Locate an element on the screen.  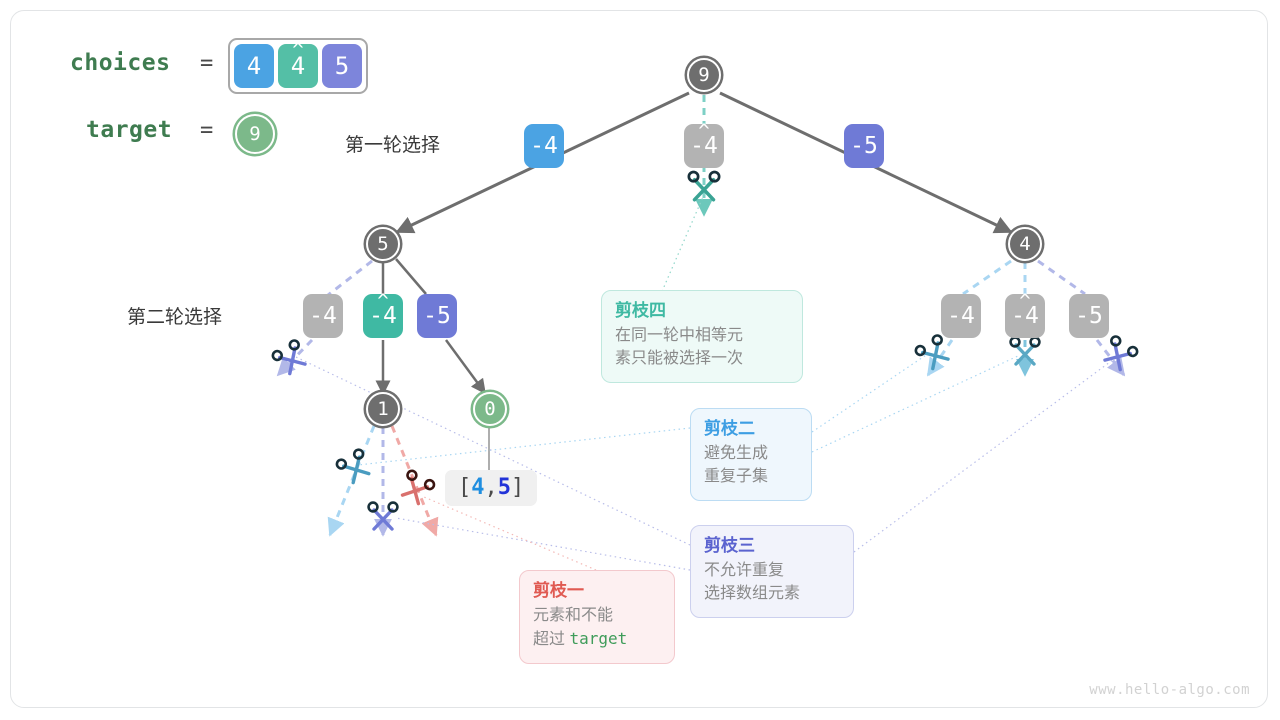
target-value-node: 9 is located at coordinates (255, 134).